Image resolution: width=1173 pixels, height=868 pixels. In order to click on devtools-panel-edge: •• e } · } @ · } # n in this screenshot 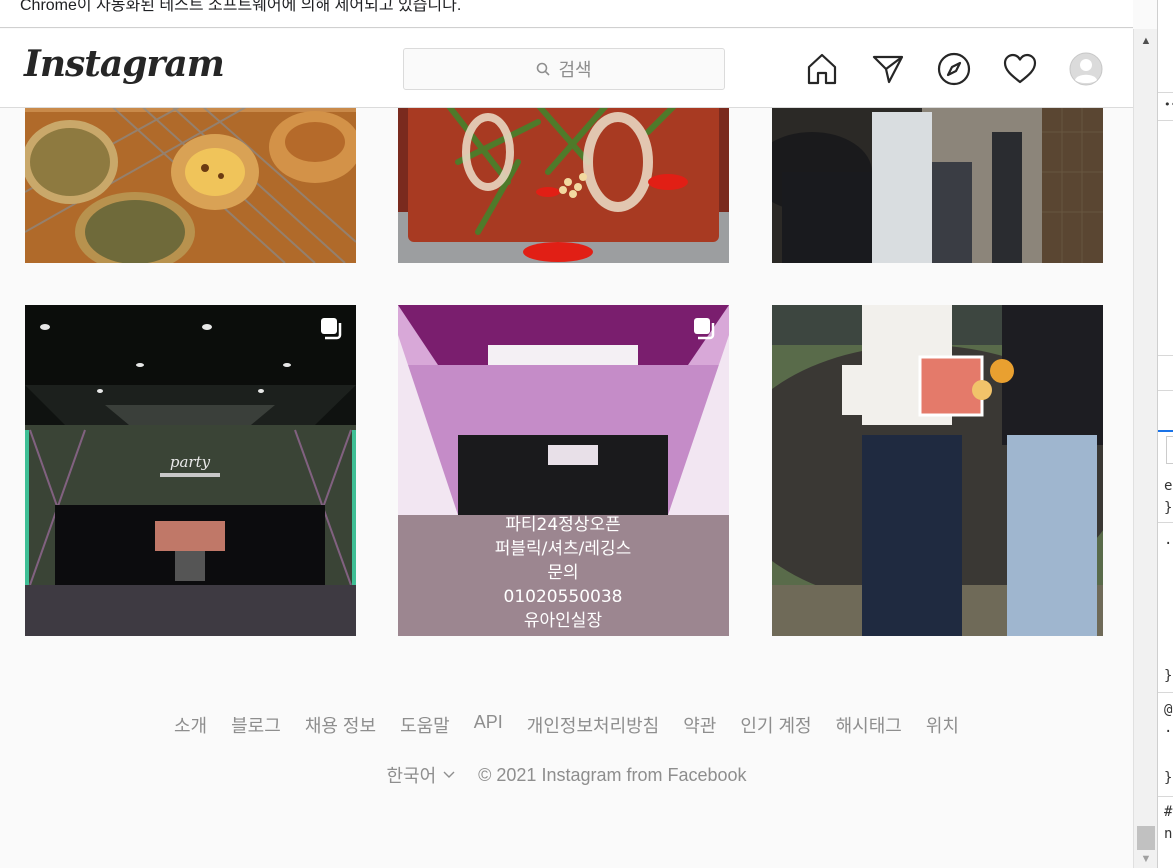, I will do `click(1165, 434)`.